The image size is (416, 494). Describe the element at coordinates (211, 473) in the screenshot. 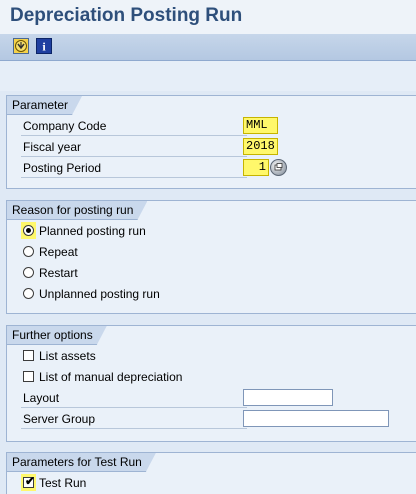

I see `test-run-group: Parameters for Test Run ✔ Test Run` at that location.